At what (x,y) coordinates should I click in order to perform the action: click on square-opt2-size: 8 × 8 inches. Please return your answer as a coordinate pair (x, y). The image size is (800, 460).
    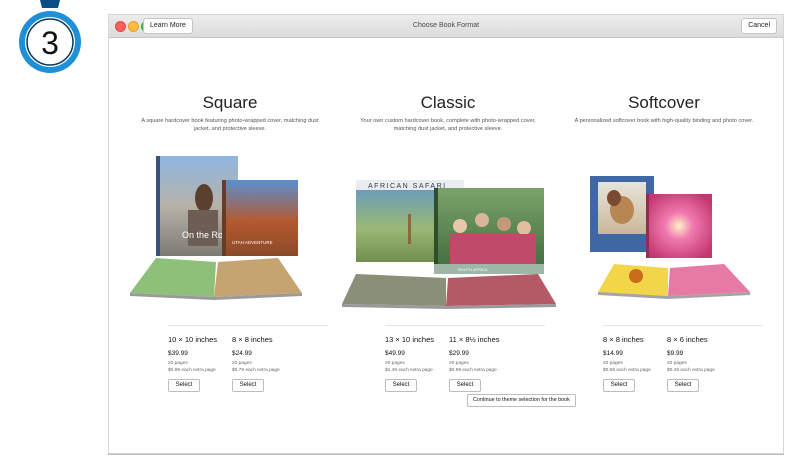
    Looking at the image, I should click on (252, 339).